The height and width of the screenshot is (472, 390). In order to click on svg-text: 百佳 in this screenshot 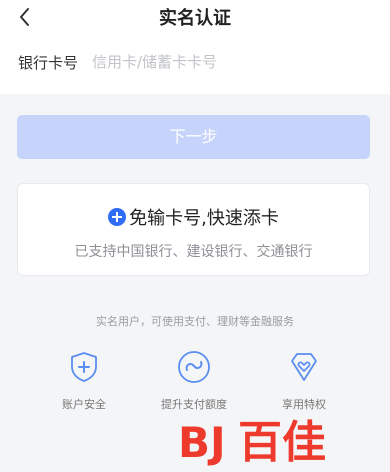, I will do `click(282, 442)`.